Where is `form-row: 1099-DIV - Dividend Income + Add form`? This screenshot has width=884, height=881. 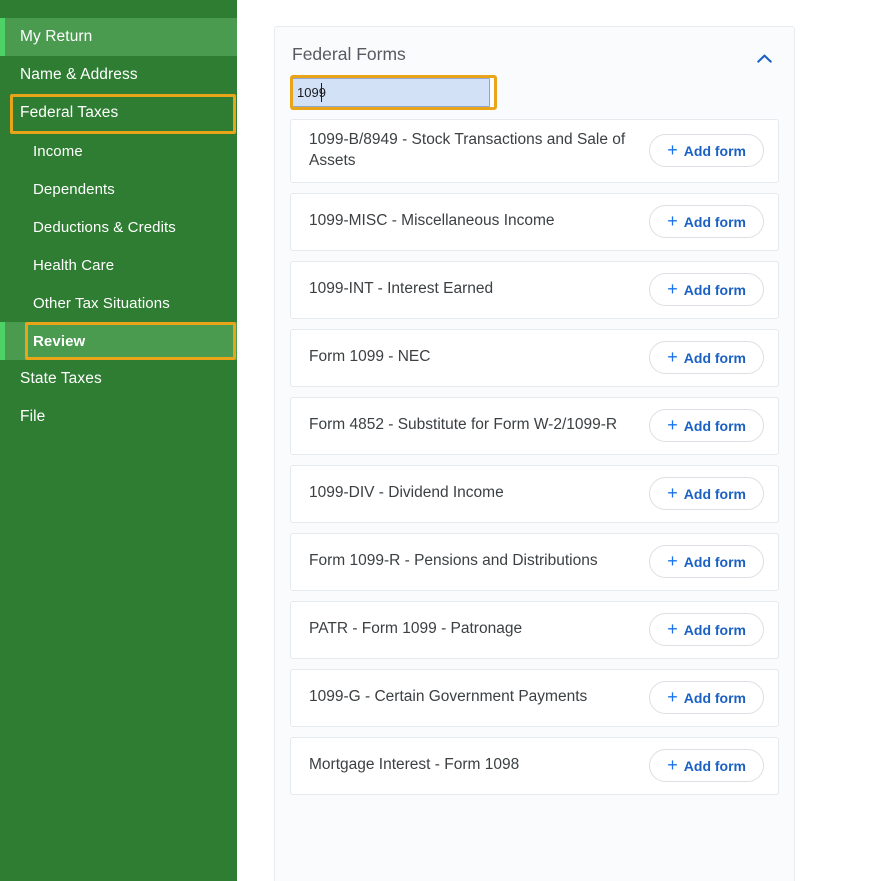
form-row: 1099-DIV - Dividend Income + Add form is located at coordinates (534, 493).